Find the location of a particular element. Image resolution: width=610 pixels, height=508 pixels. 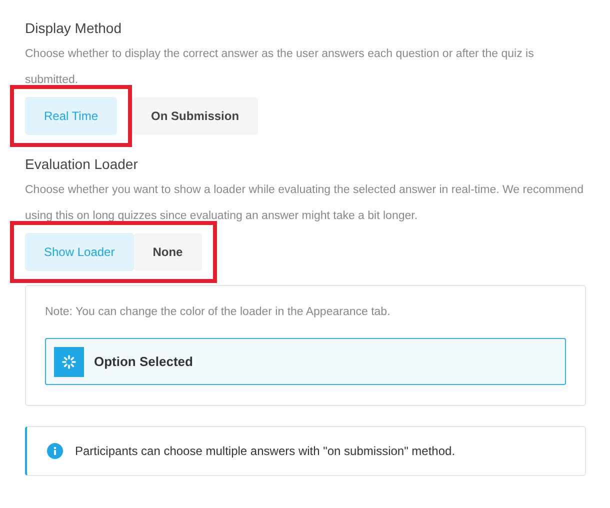

info-text: Participants can choose multiple answers with "on submission" method. is located at coordinates (265, 451).